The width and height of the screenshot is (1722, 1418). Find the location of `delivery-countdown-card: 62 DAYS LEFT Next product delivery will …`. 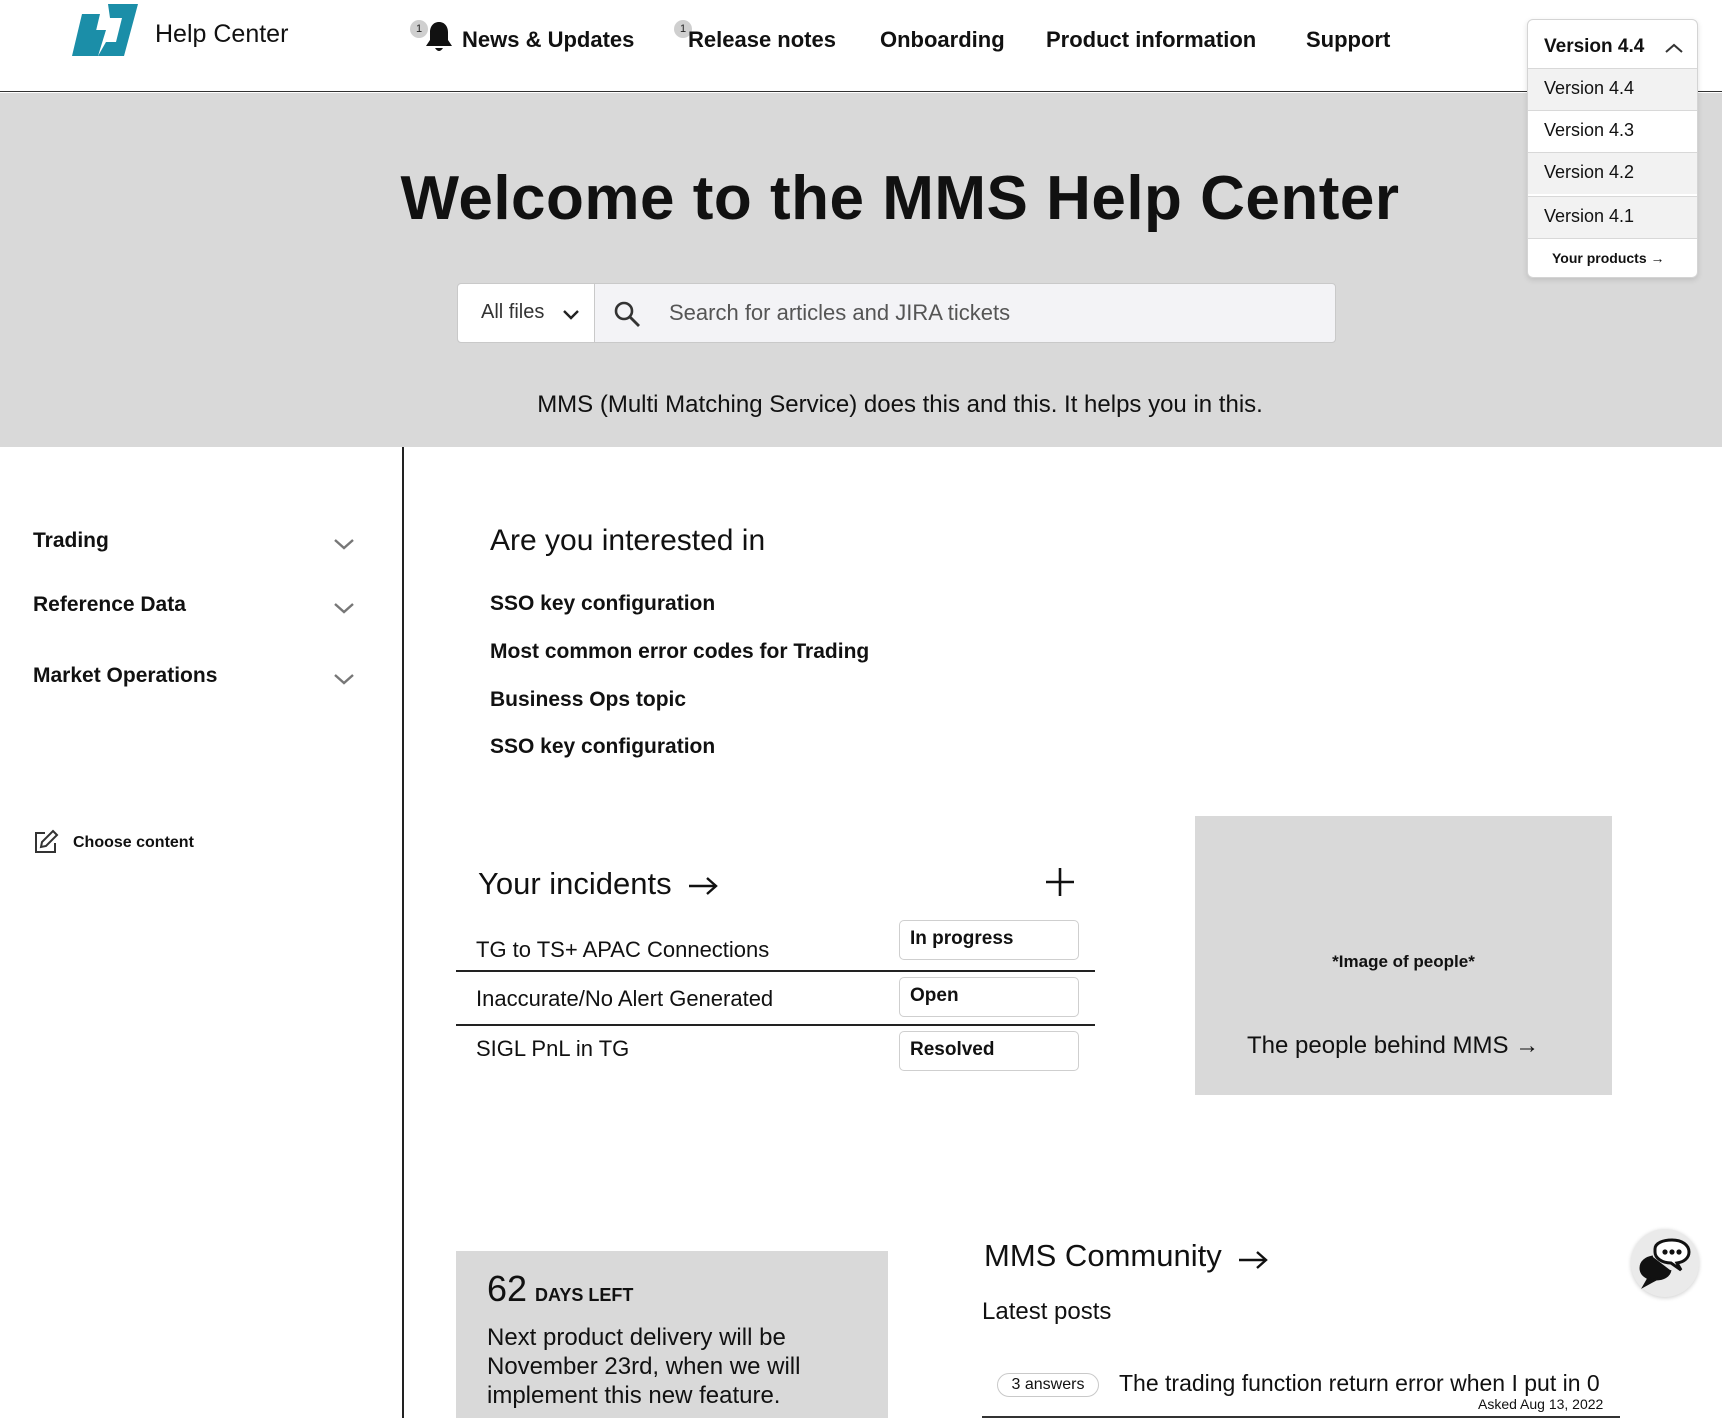

delivery-countdown-card: 62 DAYS LEFT Next product delivery will … is located at coordinates (672, 1334).